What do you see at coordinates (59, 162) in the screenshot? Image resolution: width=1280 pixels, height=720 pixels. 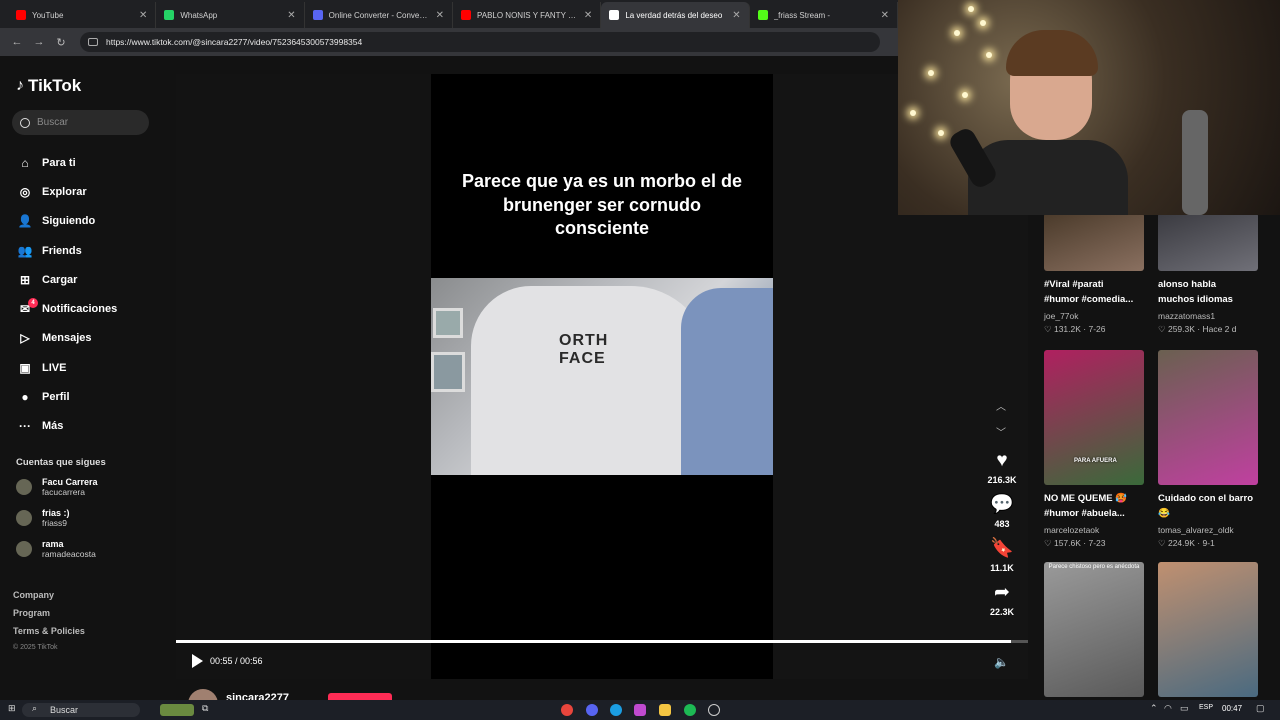 I see `sidebar-item-label: Para ti` at bounding box center [59, 162].